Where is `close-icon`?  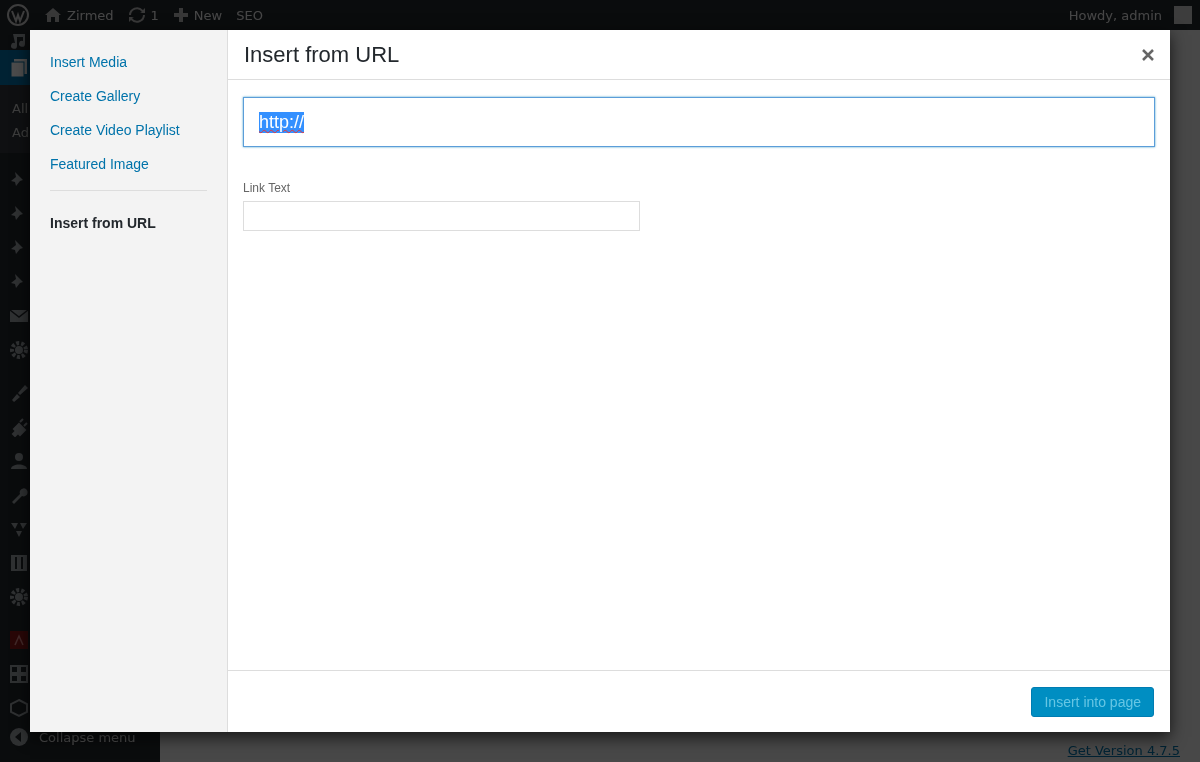 close-icon is located at coordinates (1148, 54).